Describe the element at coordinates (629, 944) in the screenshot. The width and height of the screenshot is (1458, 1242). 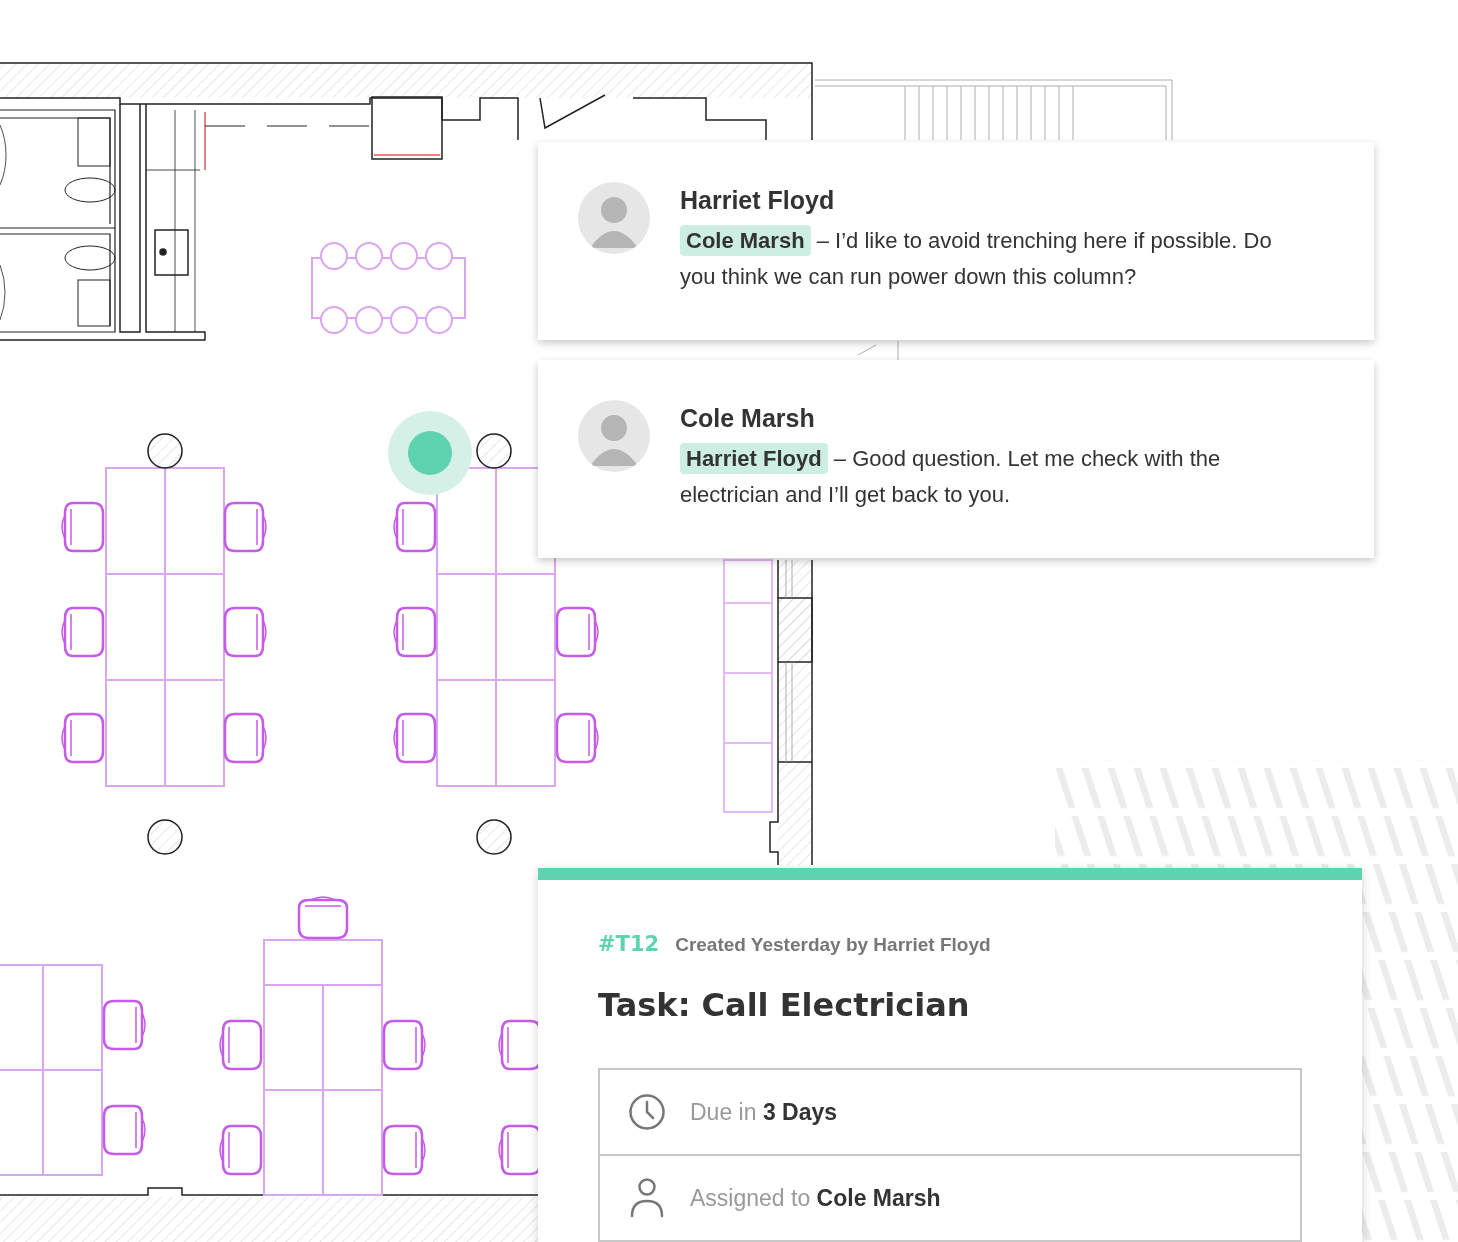
I see `task-id: #T12` at that location.